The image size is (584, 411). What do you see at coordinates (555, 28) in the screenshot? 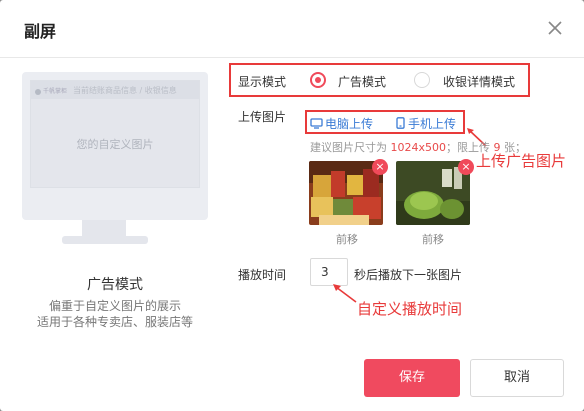
I see `close-icon` at bounding box center [555, 28].